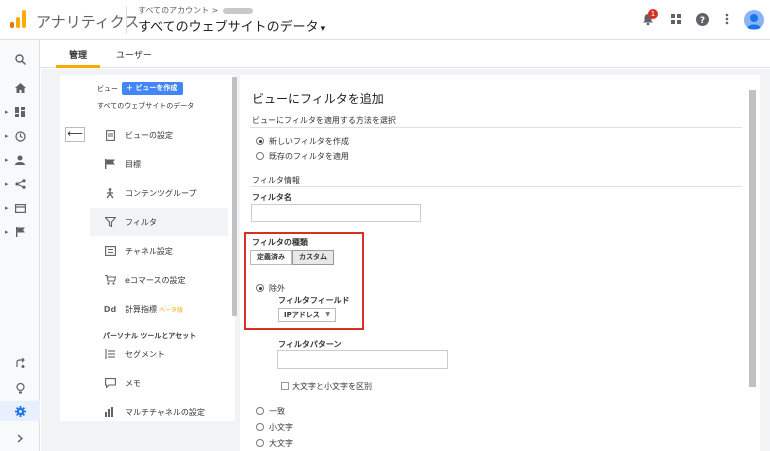 Image resolution: width=770 pixels, height=451 pixels. Describe the element at coordinates (336, 213) in the screenshot. I see `filter-name-input` at that location.